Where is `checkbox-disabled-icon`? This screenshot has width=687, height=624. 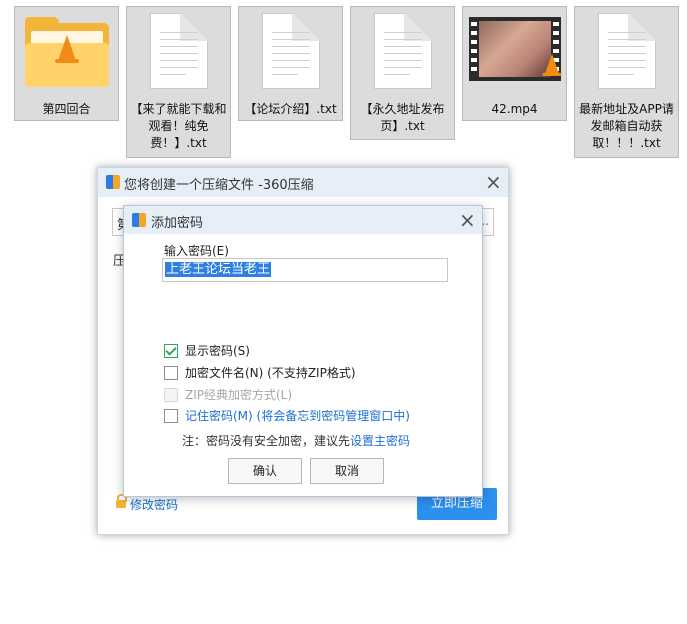
checkbox-disabled-icon is located at coordinates (171, 394).